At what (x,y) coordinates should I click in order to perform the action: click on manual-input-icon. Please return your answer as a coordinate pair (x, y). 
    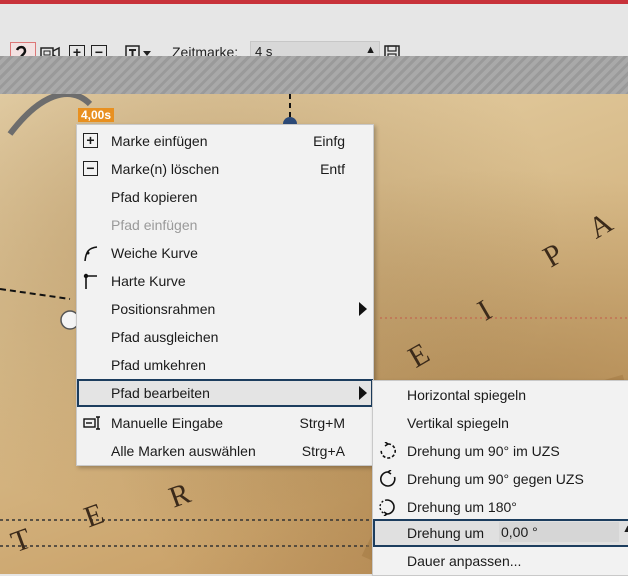
    Looking at the image, I should click on (91, 423).